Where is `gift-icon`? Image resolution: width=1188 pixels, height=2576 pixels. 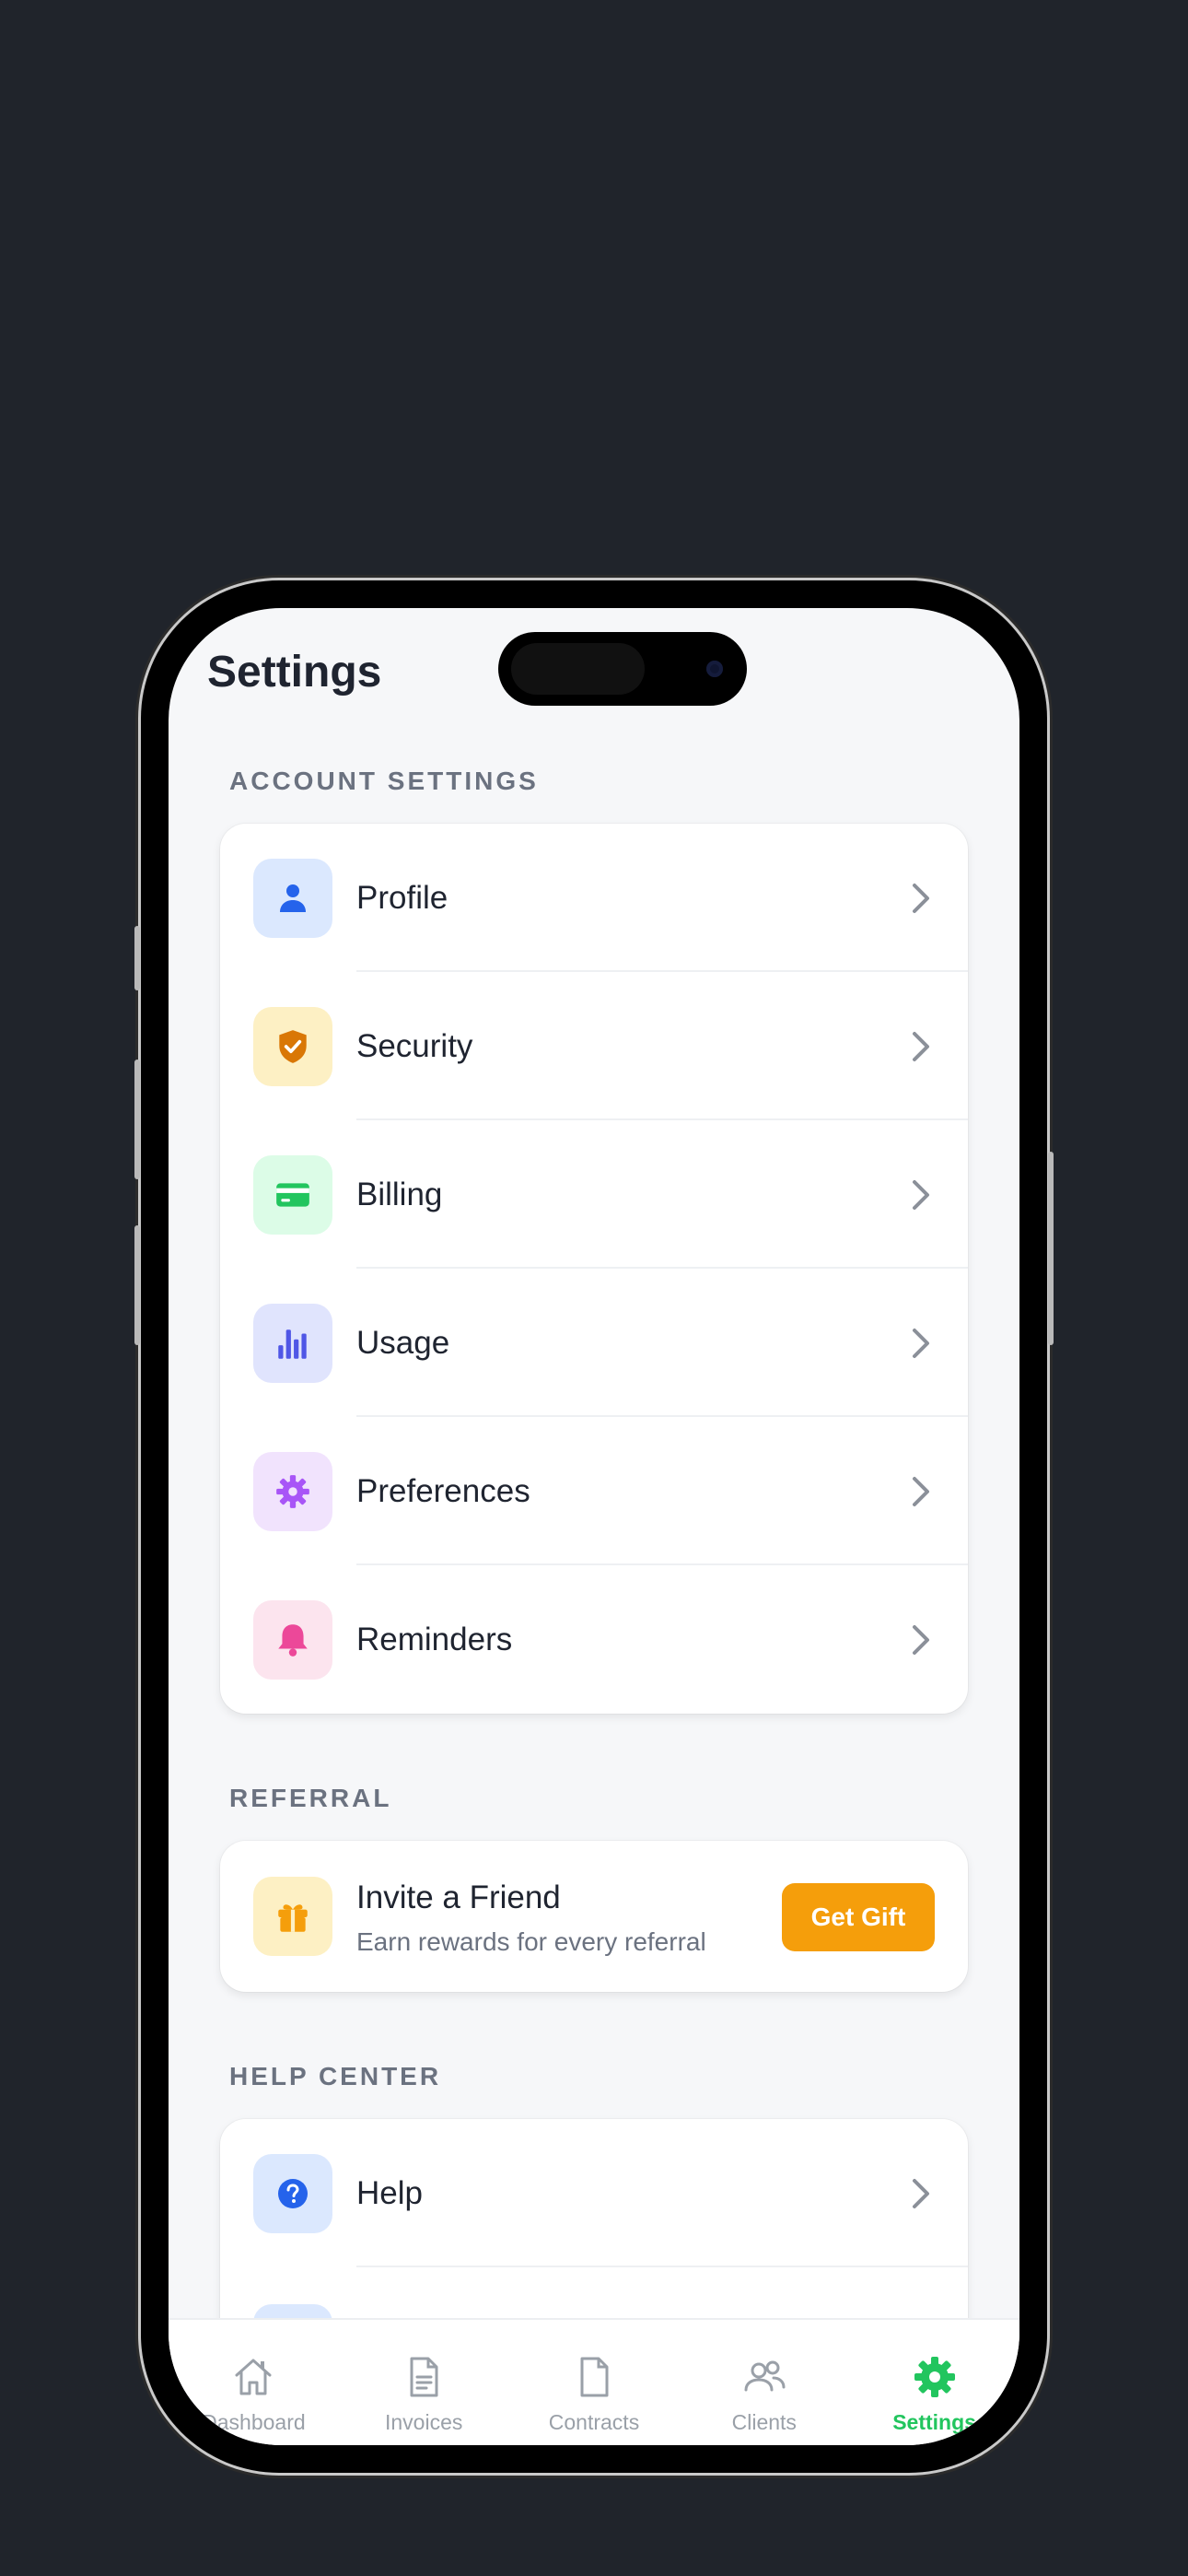 gift-icon is located at coordinates (292, 1916).